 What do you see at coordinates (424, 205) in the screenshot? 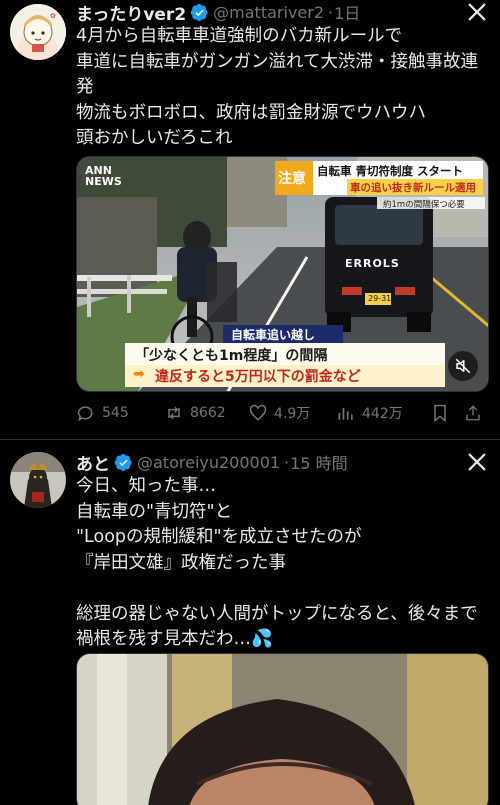
I see `video-small-note: 約1mの間隔保つ必要` at bounding box center [424, 205].